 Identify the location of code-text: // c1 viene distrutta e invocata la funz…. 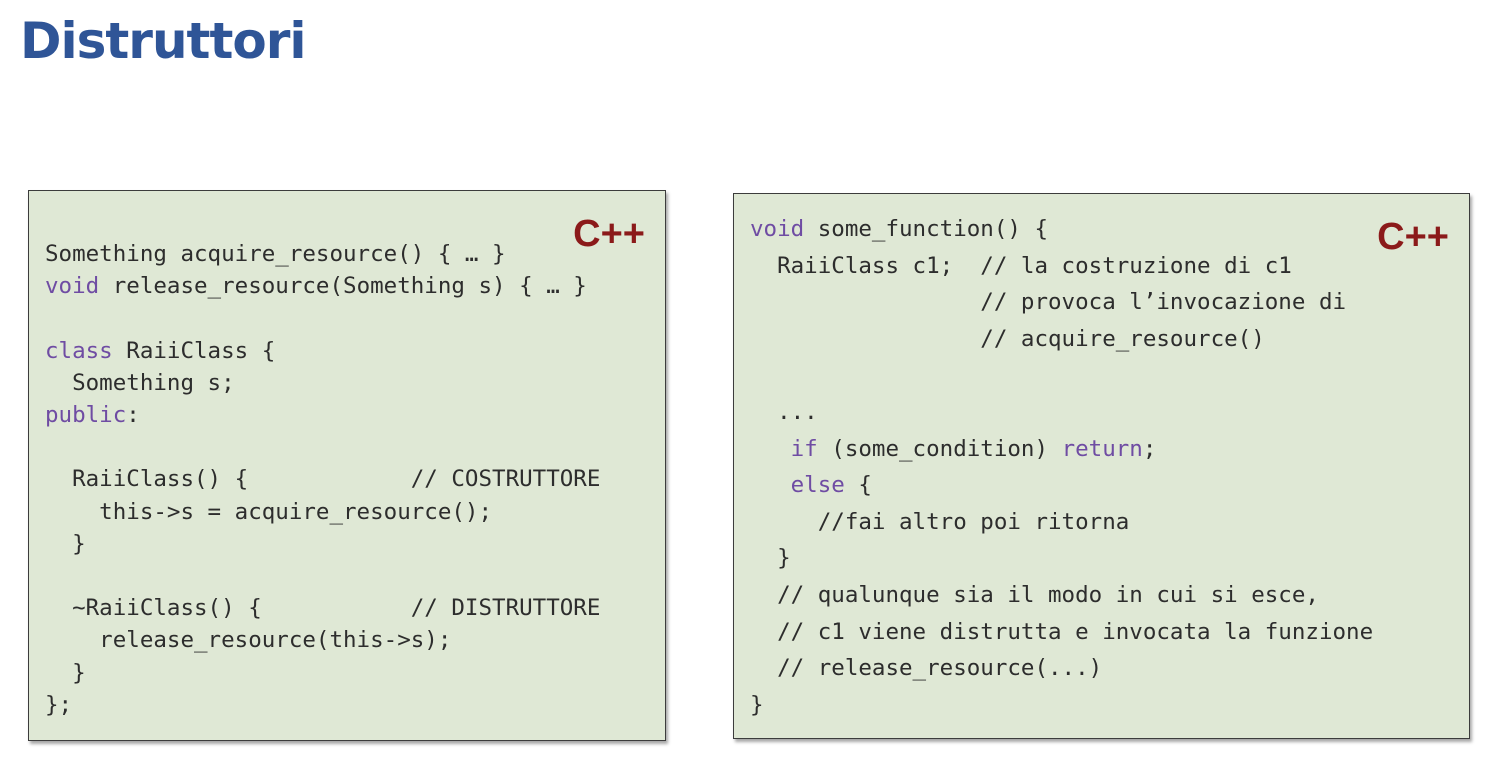
(1062, 631).